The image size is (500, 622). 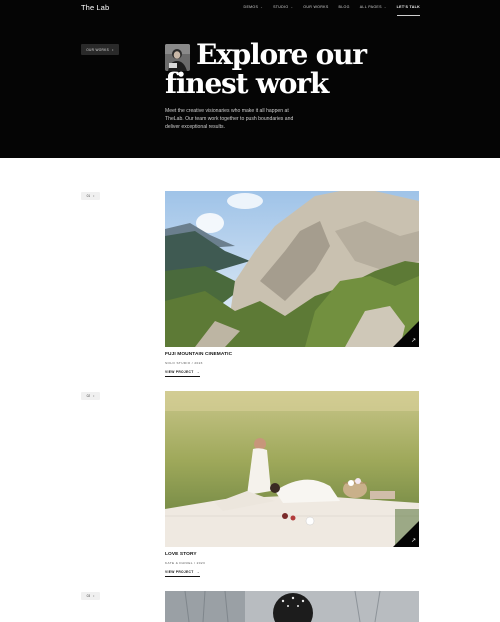 I want to click on work-index-tag: 01 •, so click(x=90, y=196).